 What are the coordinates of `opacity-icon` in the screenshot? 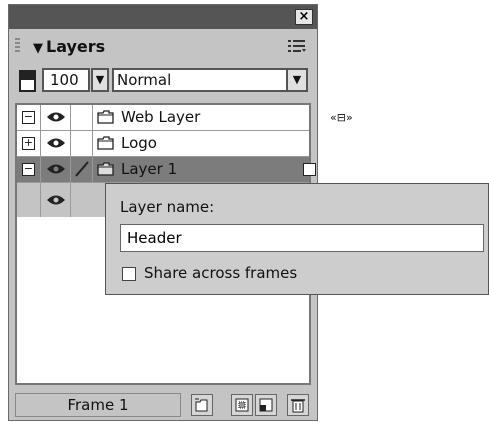 It's located at (27, 81).